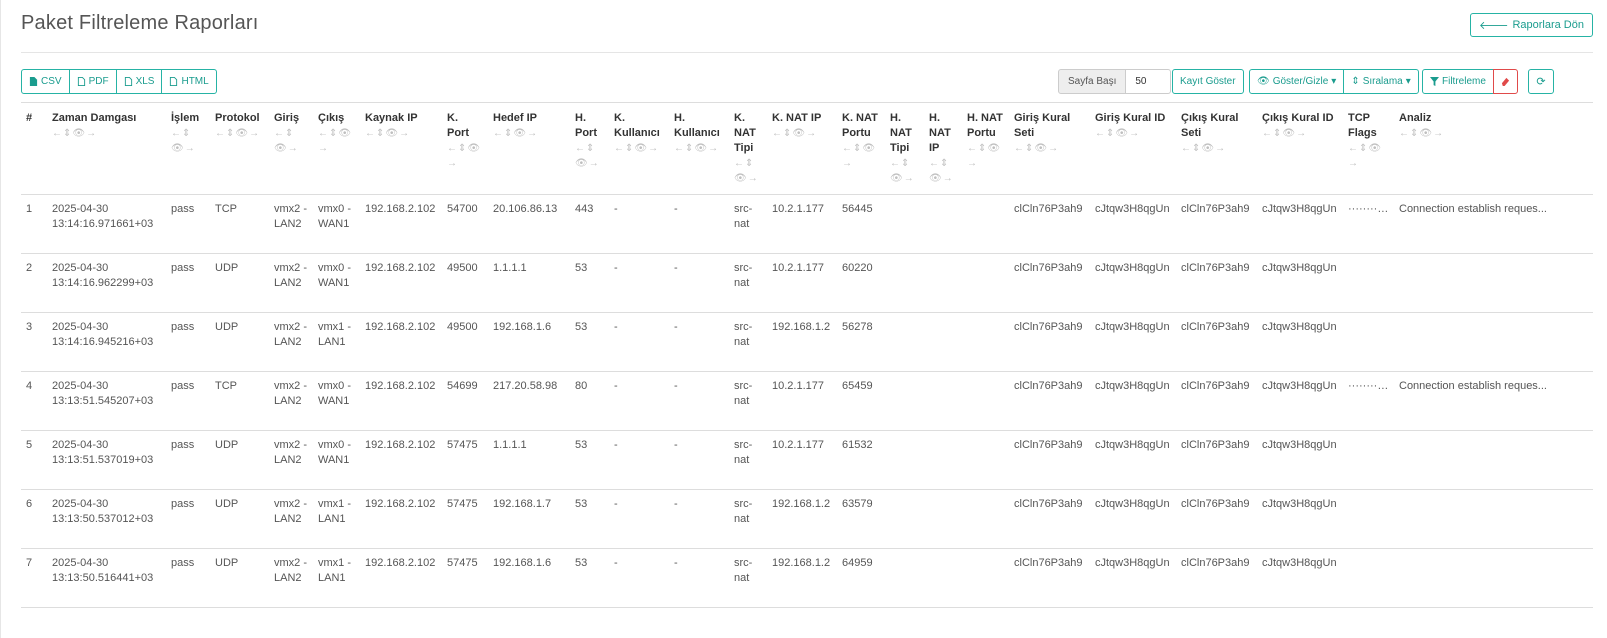 Image resolution: width=1607 pixels, height=638 pixels. I want to click on per-page-input, so click(1149, 81).